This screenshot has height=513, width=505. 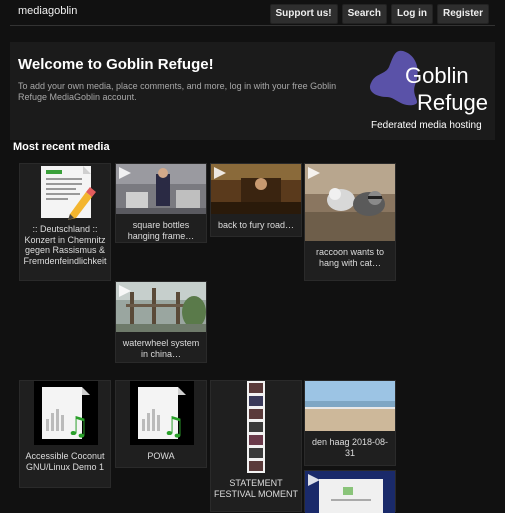 I want to click on media-caption: Accessible Coconut GNU/Linux Demo 1, so click(x=65, y=461).